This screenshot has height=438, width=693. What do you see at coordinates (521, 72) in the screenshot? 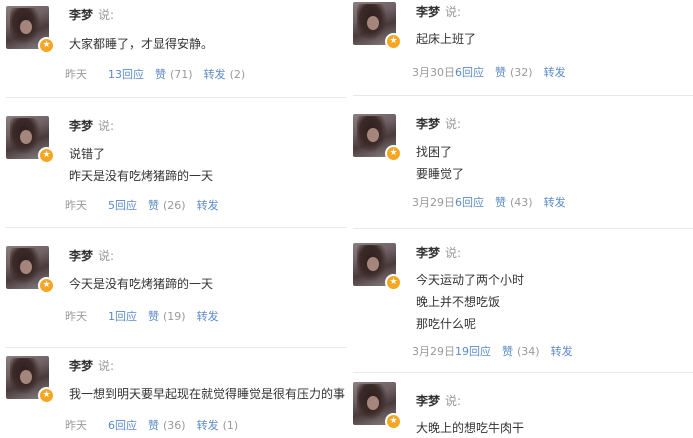
I see `like-count: (32)` at bounding box center [521, 72].